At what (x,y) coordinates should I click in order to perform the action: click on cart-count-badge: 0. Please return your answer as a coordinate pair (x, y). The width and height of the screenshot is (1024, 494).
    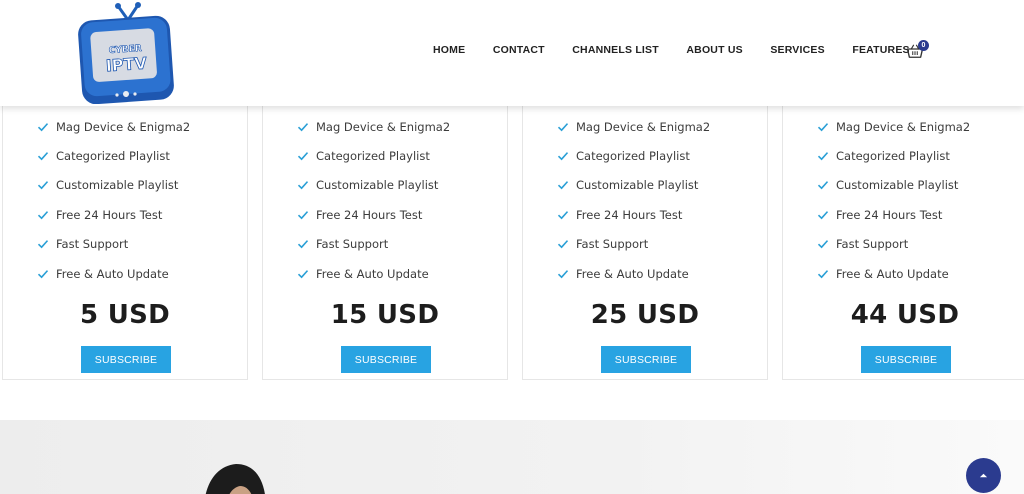
    Looking at the image, I should click on (923, 45).